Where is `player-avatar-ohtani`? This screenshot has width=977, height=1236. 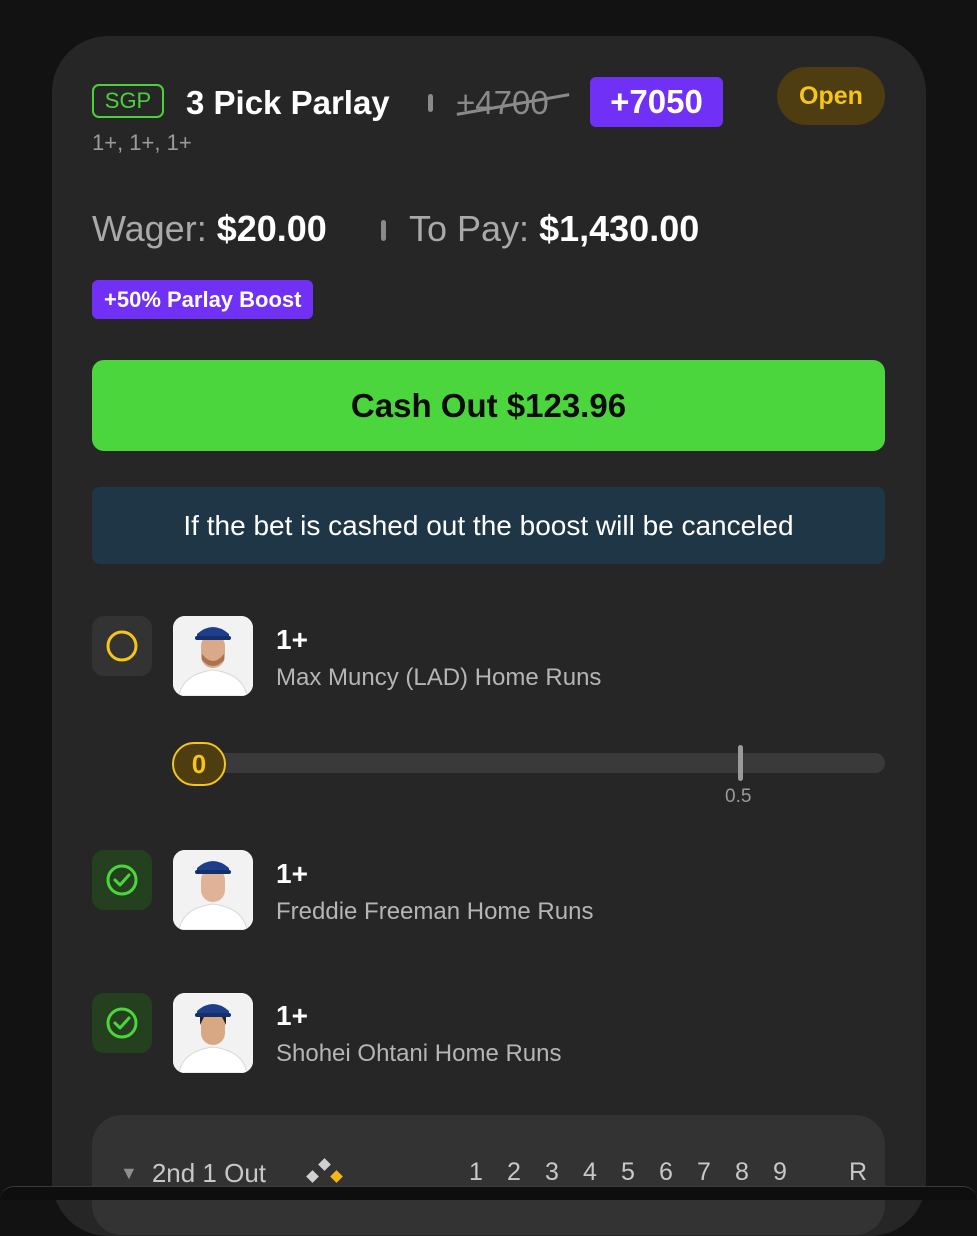 player-avatar-ohtani is located at coordinates (213, 1033).